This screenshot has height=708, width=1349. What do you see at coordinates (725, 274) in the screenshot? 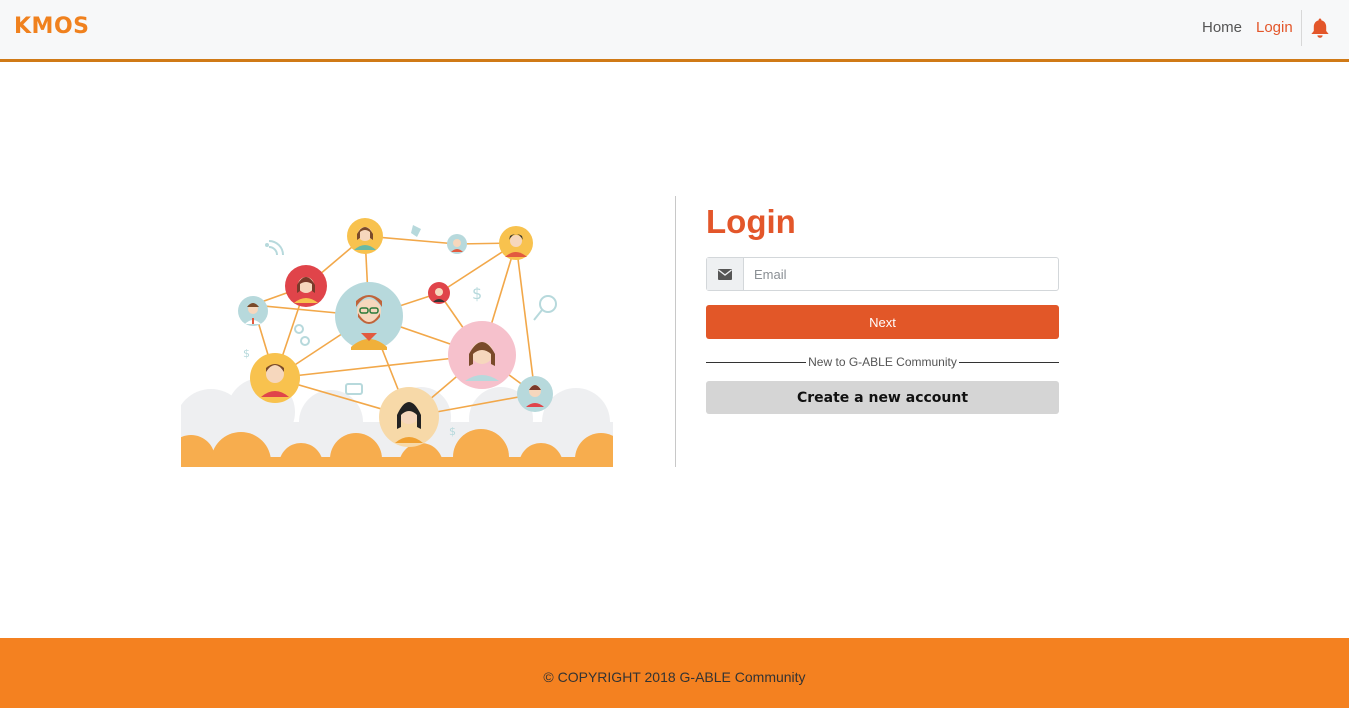
I see `envelope-icon` at bounding box center [725, 274].